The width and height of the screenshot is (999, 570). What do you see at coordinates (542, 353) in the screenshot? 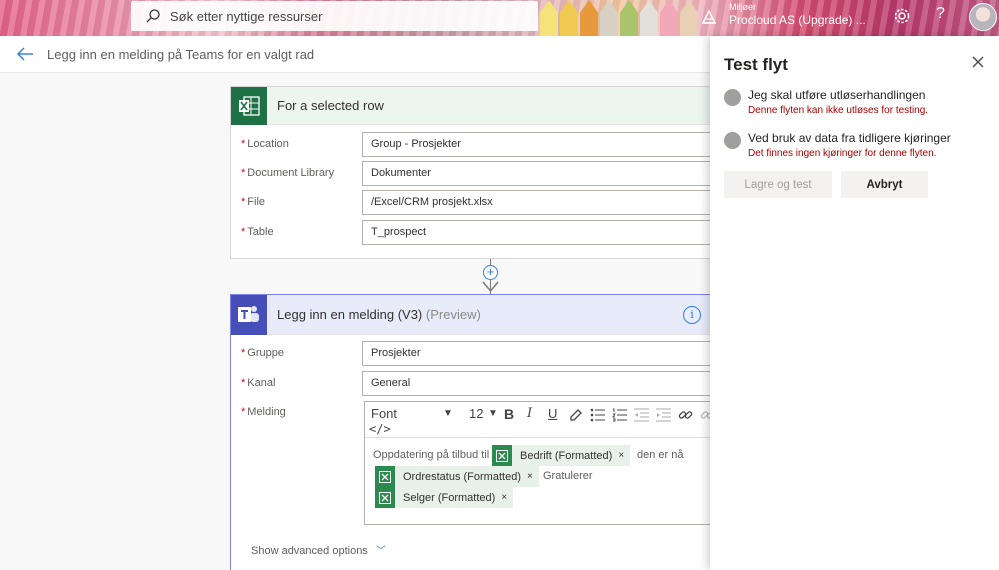
I see `gruppe-field: Prosjekter` at bounding box center [542, 353].